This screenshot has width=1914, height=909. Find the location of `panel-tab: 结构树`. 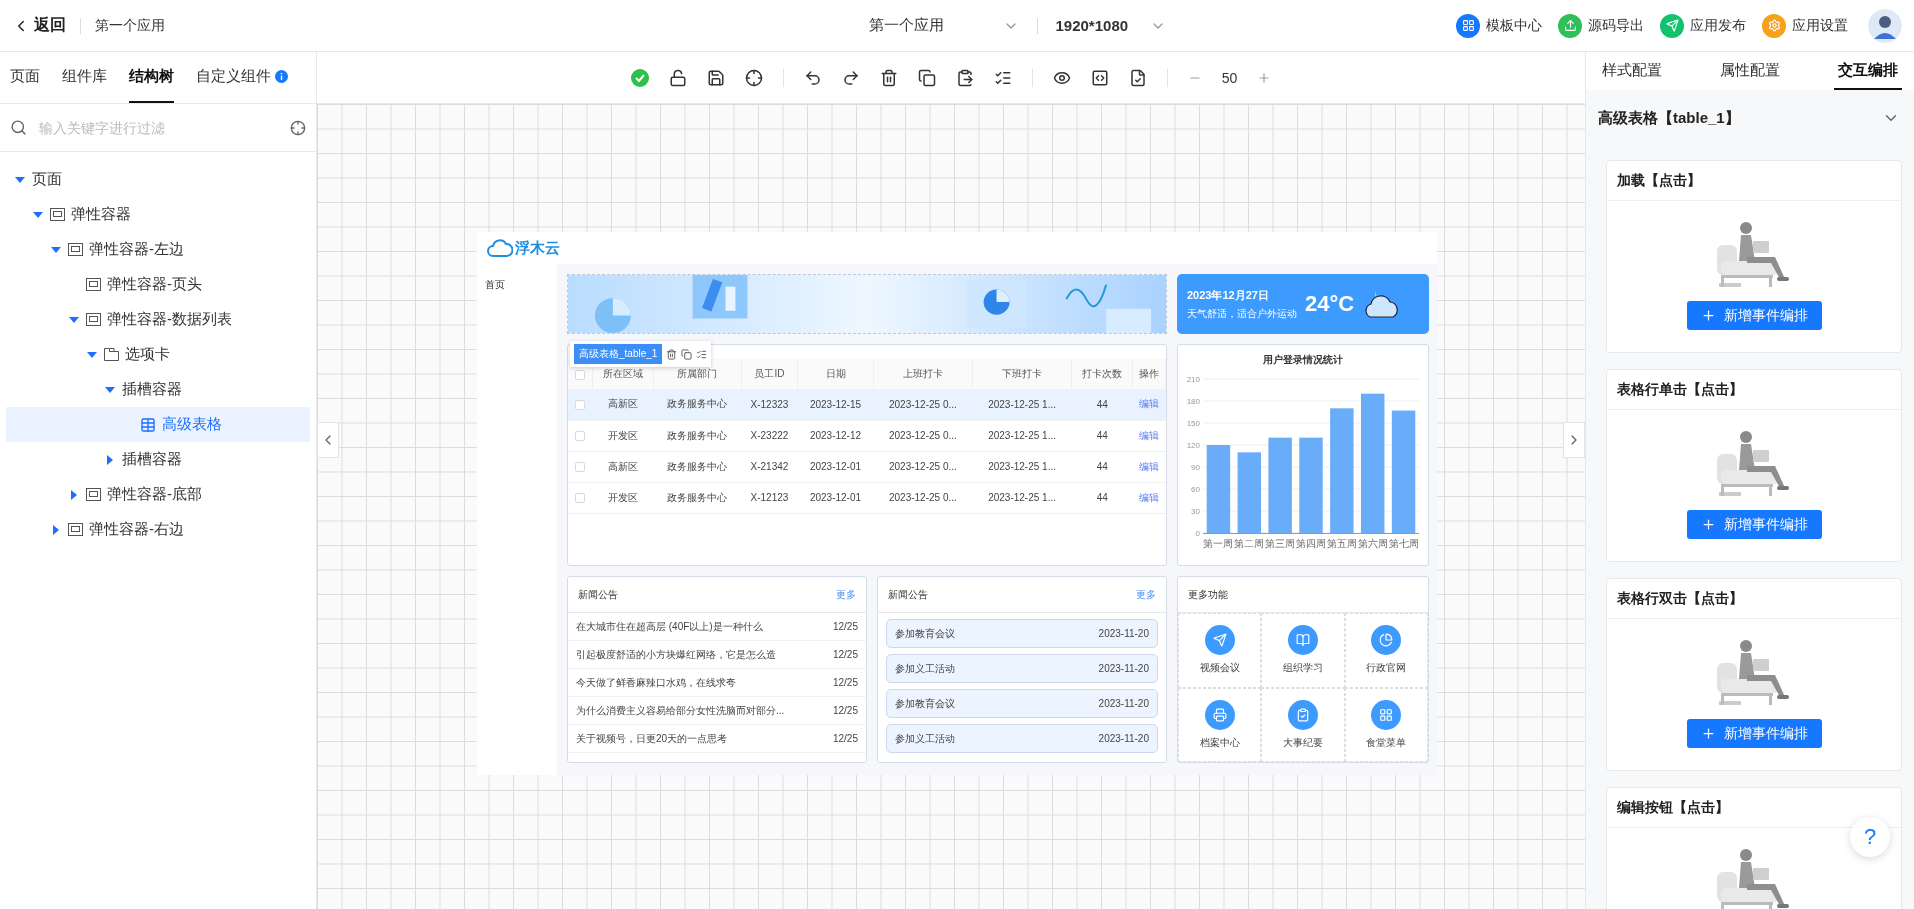

panel-tab: 结构树 is located at coordinates (151, 77).